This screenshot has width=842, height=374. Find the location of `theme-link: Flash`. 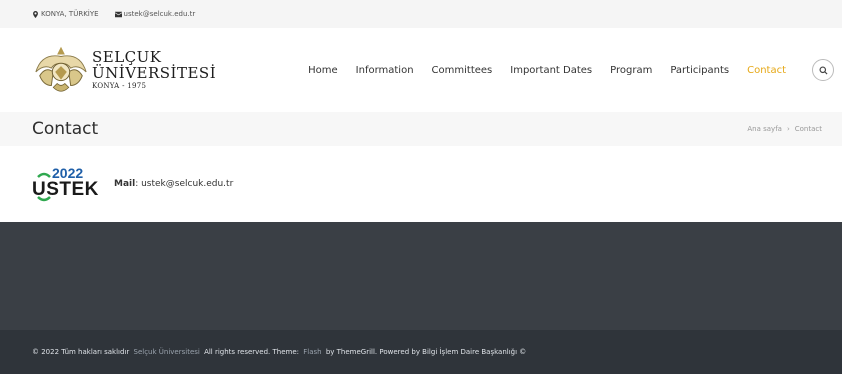

theme-link: Flash is located at coordinates (312, 352).